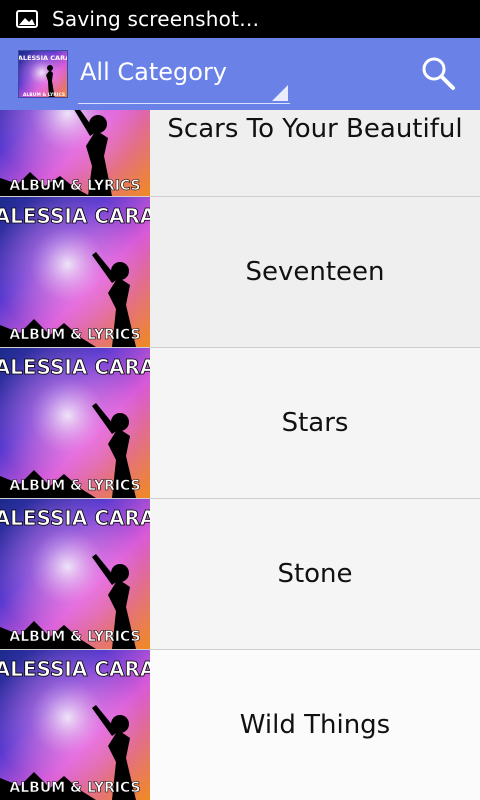 This screenshot has height=800, width=480. Describe the element at coordinates (43, 58) in the screenshot. I see `logo-title: ALESSIA CARA` at that location.